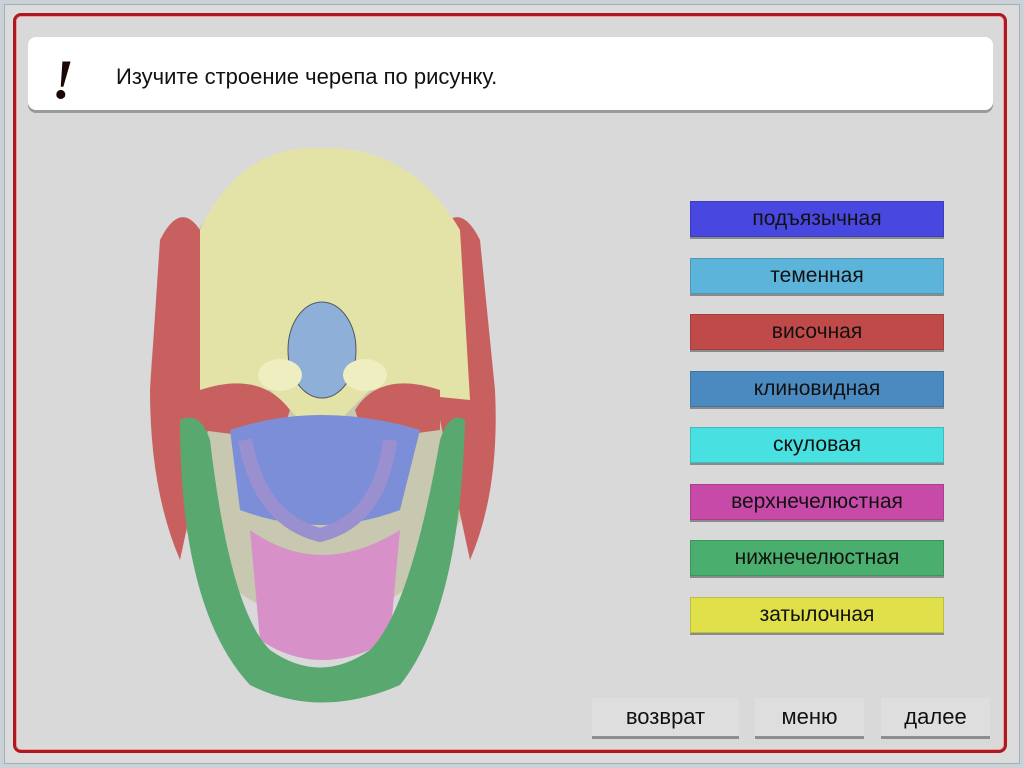 This screenshot has width=1024, height=768. What do you see at coordinates (935, 717) in the screenshot?
I see `next-button: далее` at bounding box center [935, 717].